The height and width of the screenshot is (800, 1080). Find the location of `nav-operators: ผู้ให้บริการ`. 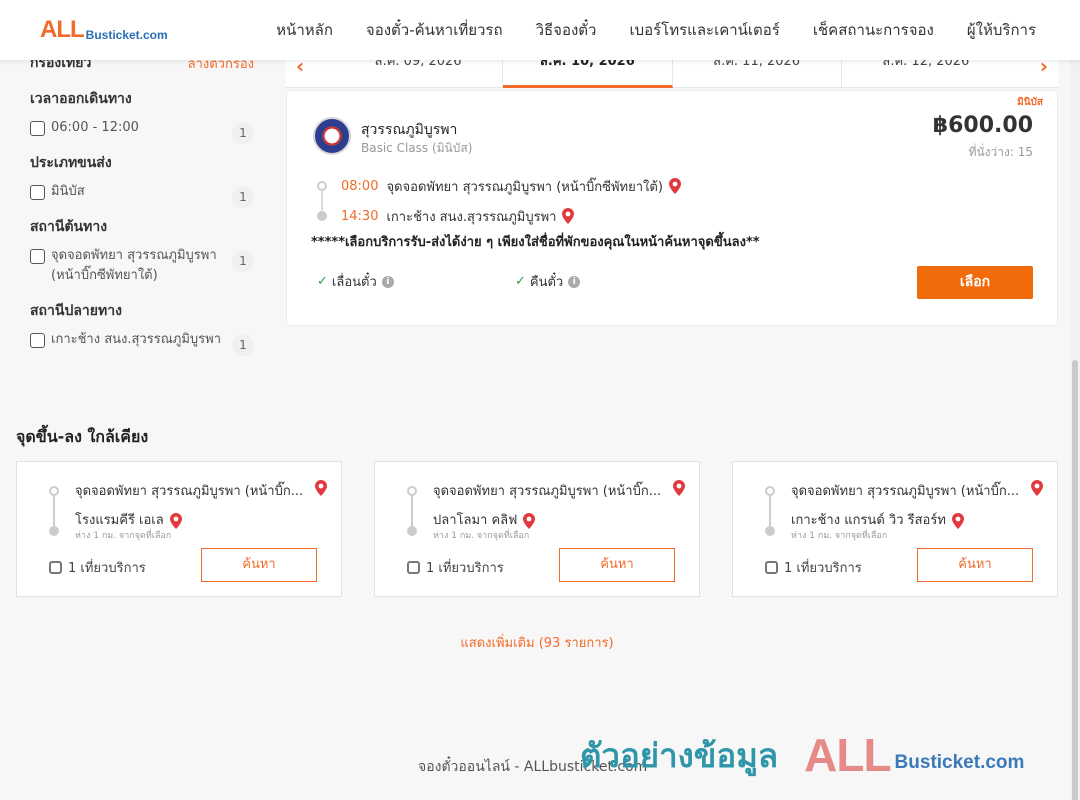

nav-operators: ผู้ให้บริการ is located at coordinates (1001, 30).